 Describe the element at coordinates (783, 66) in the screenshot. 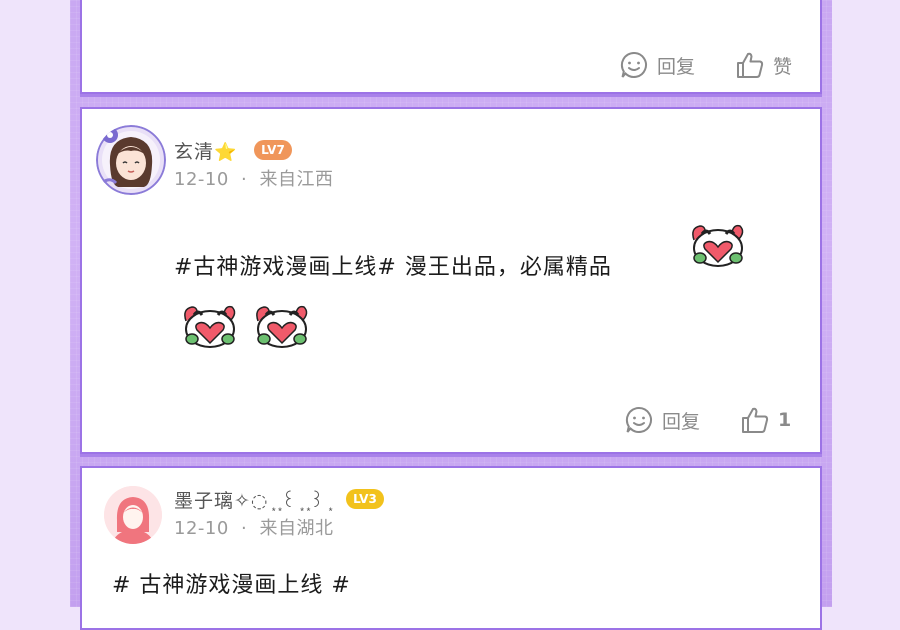

I see `like-label: 赞` at that location.